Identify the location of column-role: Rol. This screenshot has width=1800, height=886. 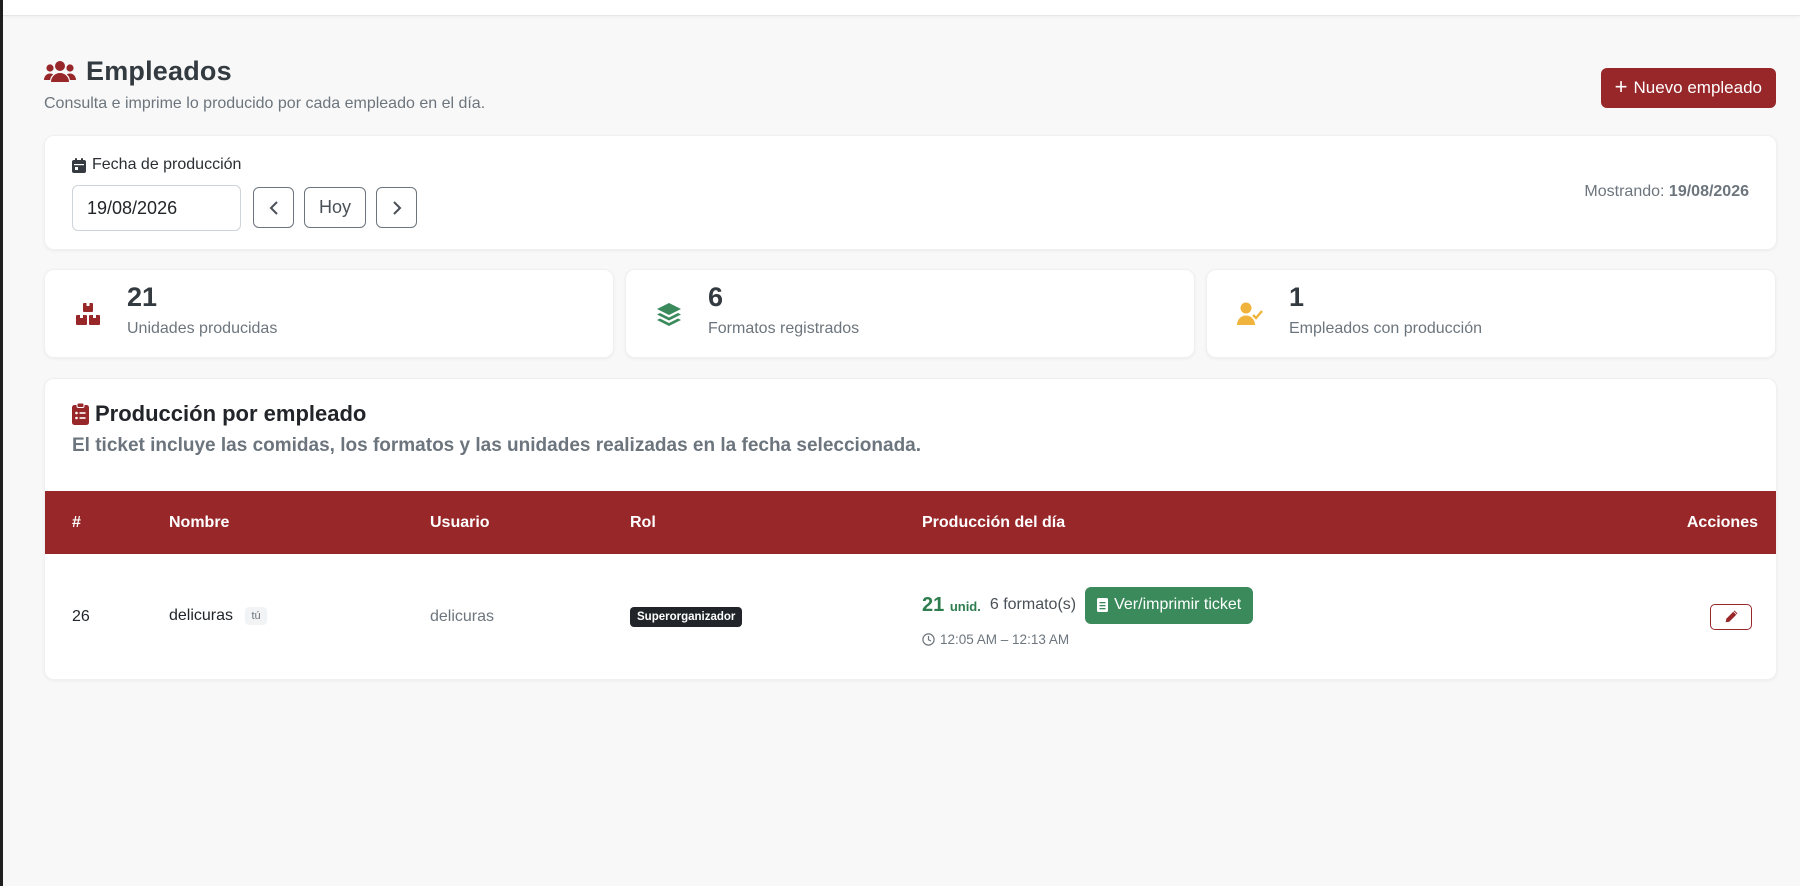
(643, 522).